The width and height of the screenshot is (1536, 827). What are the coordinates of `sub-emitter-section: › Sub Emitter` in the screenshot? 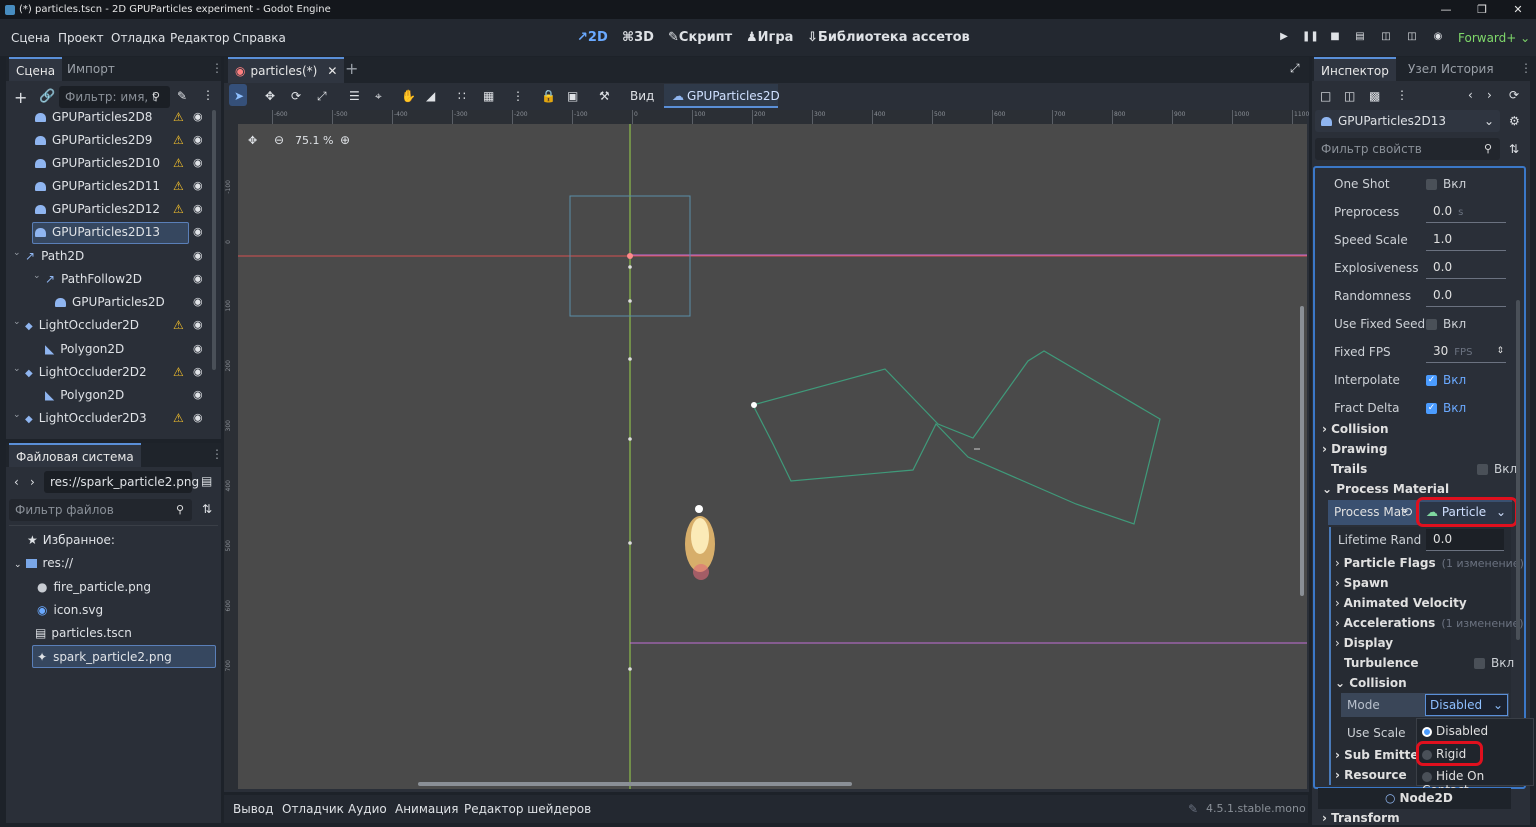 It's located at (1379, 755).